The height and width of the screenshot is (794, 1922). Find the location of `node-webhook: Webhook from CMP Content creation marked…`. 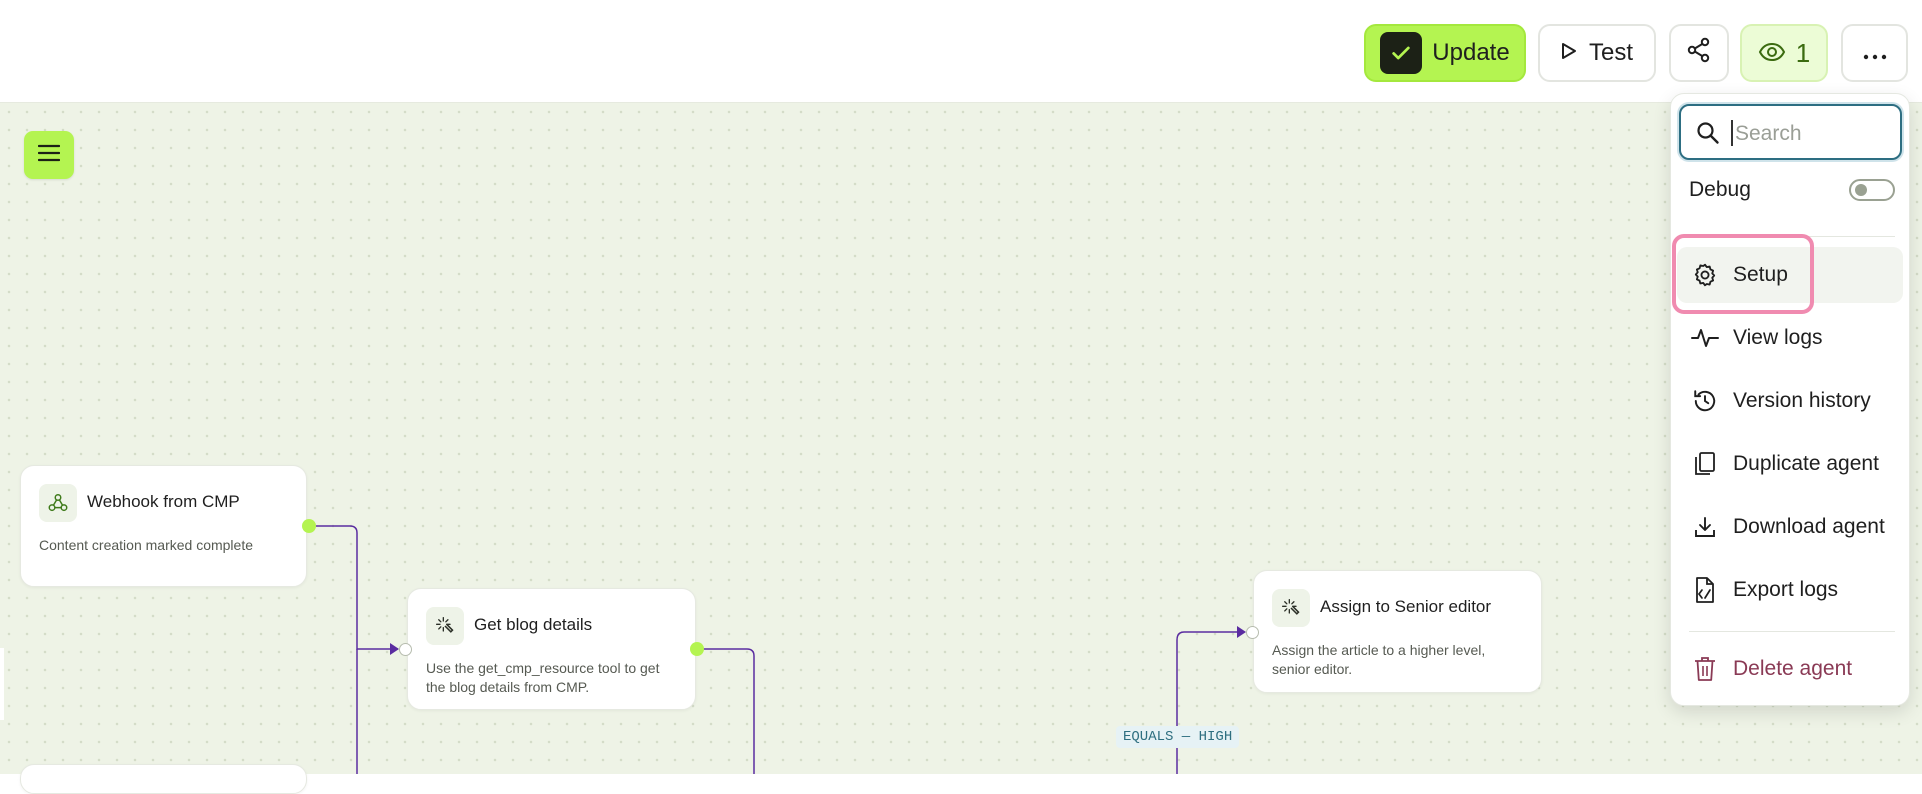

node-webhook: Webhook from CMP Content creation marked… is located at coordinates (163, 526).